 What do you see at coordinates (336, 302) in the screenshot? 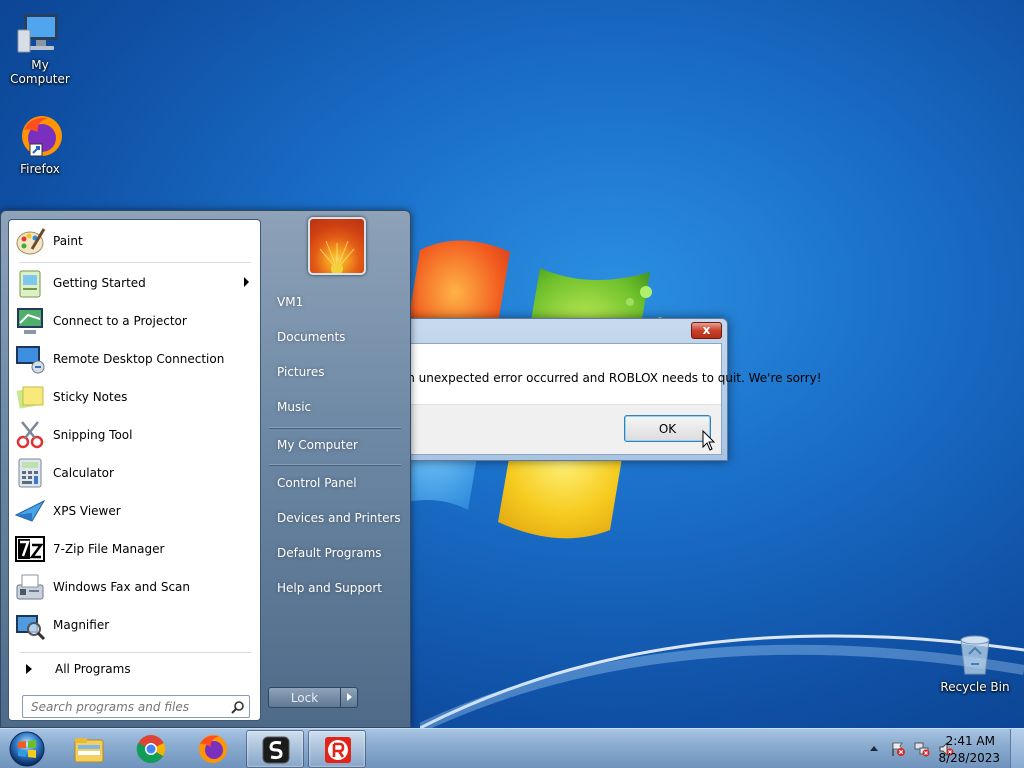
I see `start-right-vm1: VM1` at bounding box center [336, 302].